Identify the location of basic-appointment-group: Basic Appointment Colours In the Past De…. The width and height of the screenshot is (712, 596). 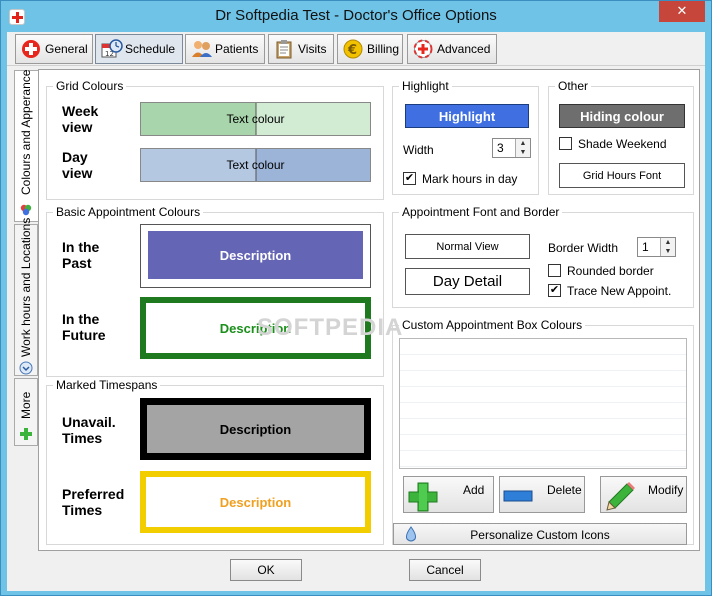
(215, 291).